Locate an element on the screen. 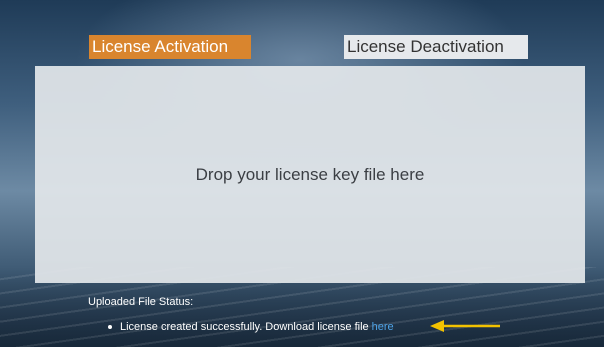  dropzone-label: Drop your license key file here is located at coordinates (310, 174).